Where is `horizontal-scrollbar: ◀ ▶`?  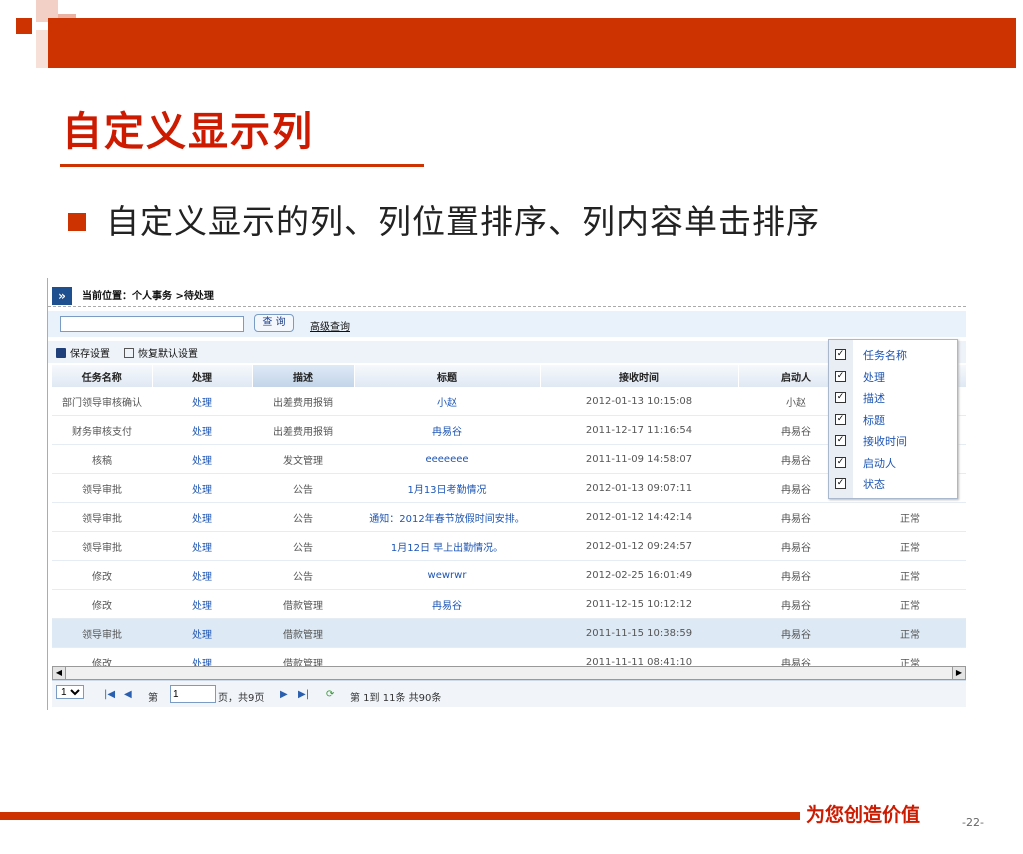 horizontal-scrollbar: ◀ ▶ is located at coordinates (509, 673).